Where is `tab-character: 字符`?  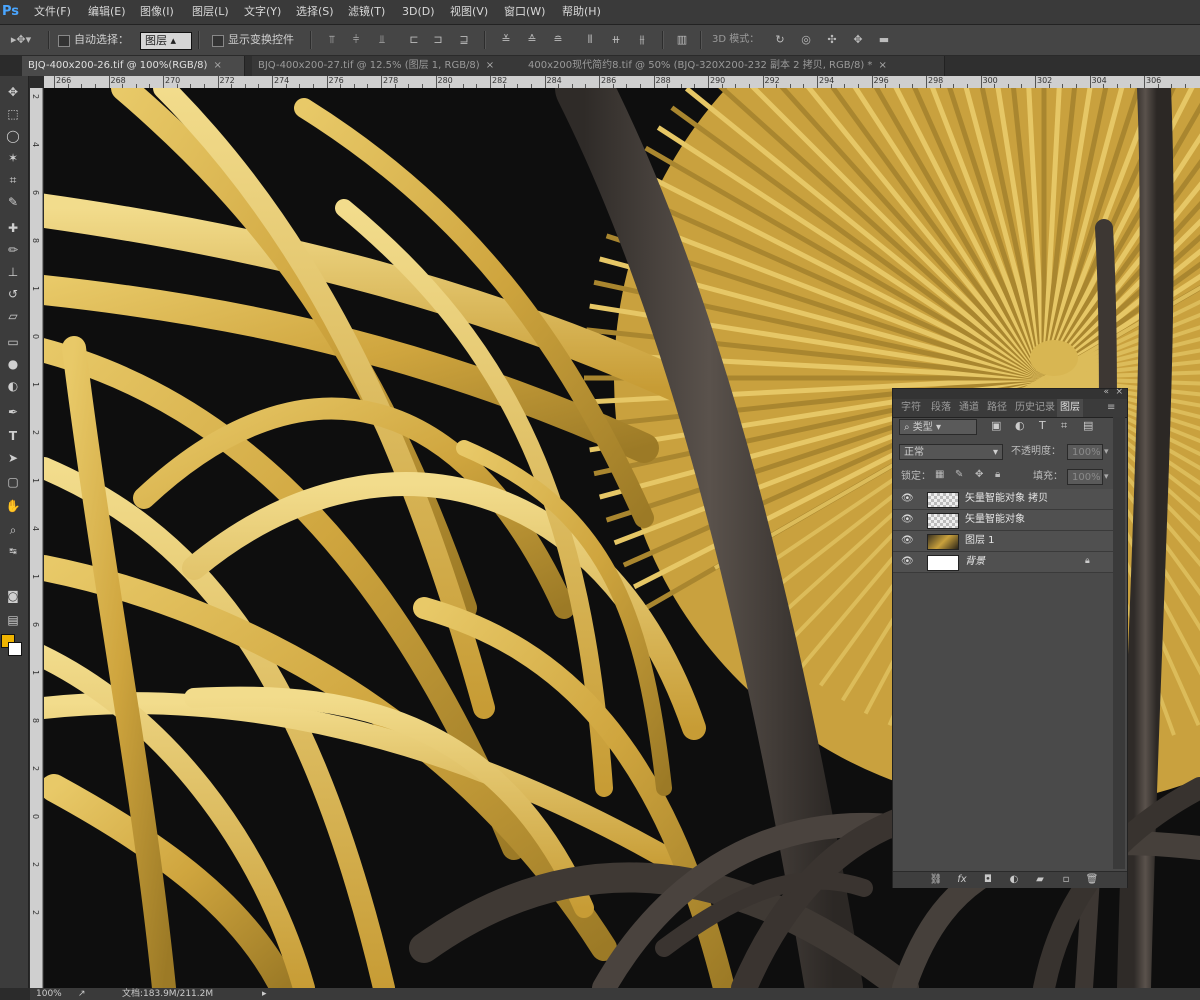 tab-character: 字符 is located at coordinates (911, 408).